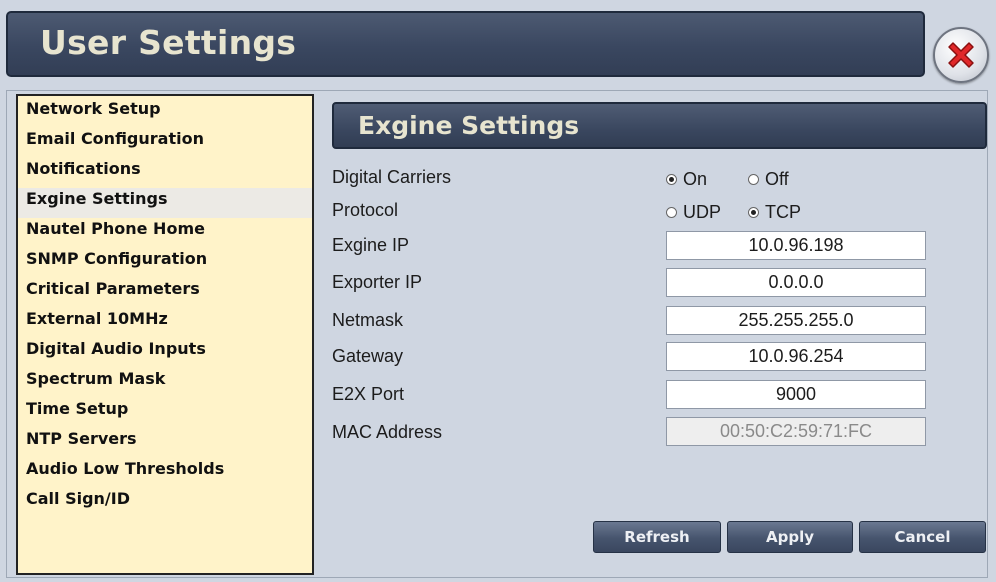 The height and width of the screenshot is (582, 996). What do you see at coordinates (790, 537) in the screenshot?
I see `apply-button: Apply` at bounding box center [790, 537].